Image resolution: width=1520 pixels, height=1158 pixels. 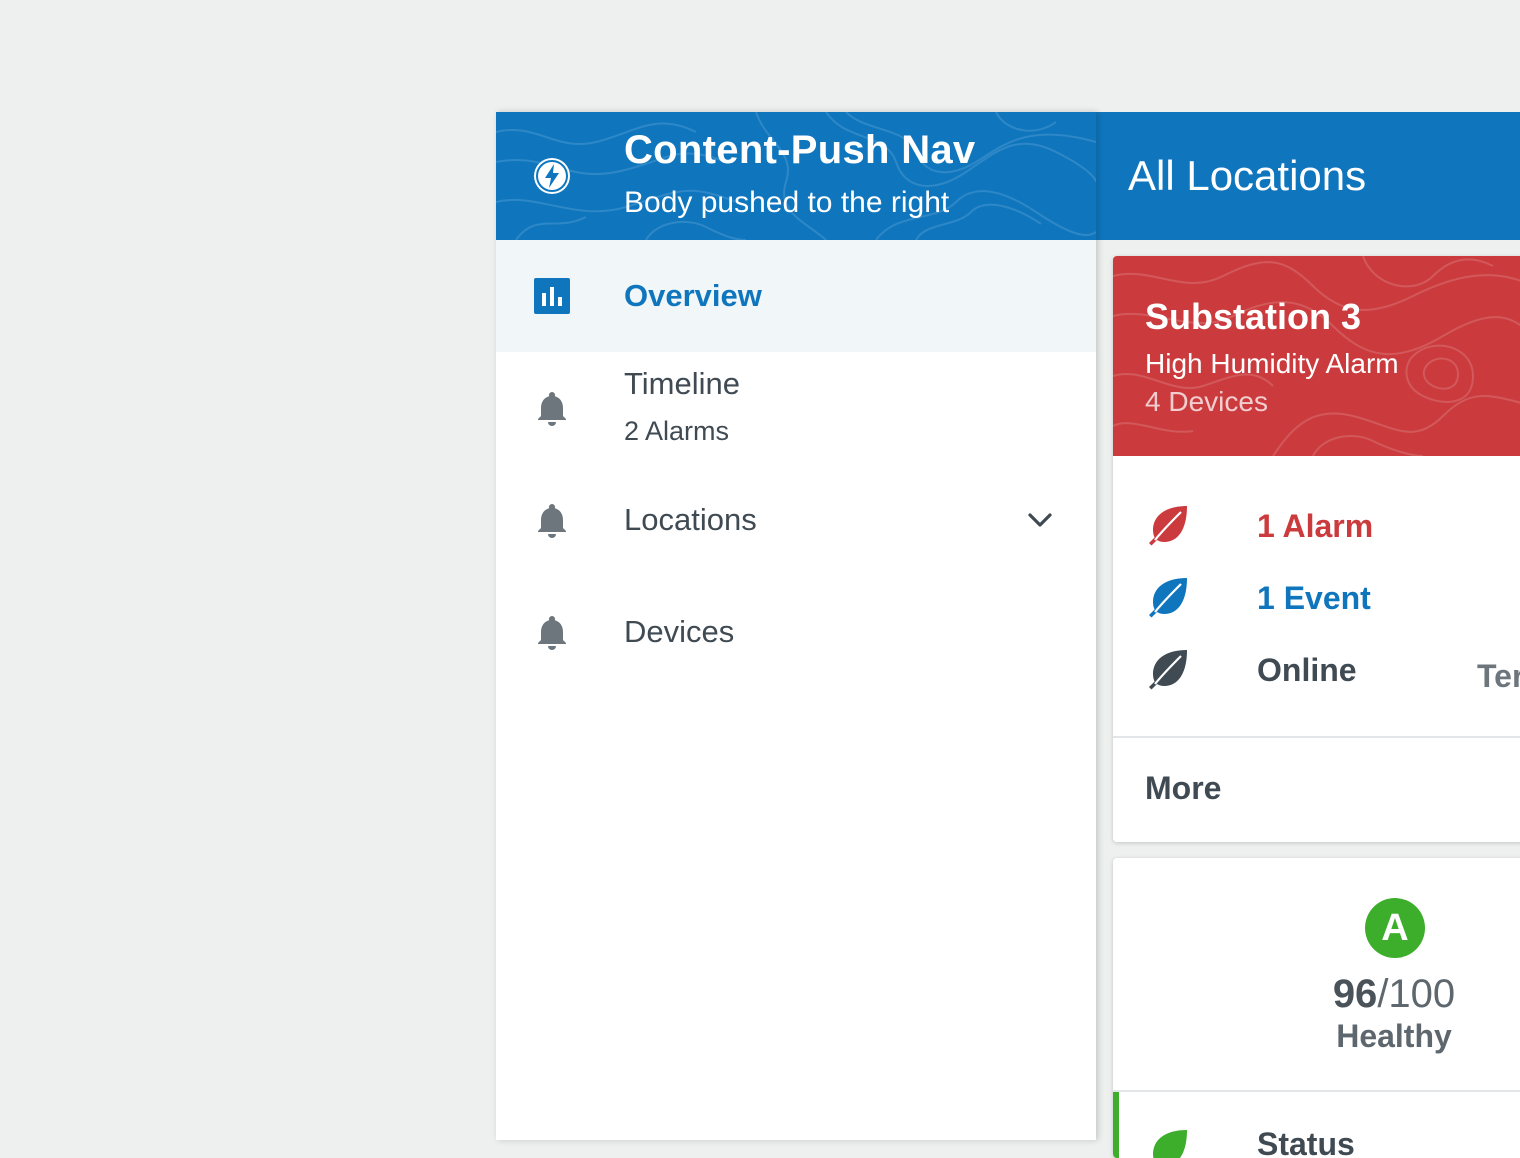 What do you see at coordinates (796, 408) in the screenshot?
I see `nav-item-timeline: Timeline 2 Alarms` at bounding box center [796, 408].